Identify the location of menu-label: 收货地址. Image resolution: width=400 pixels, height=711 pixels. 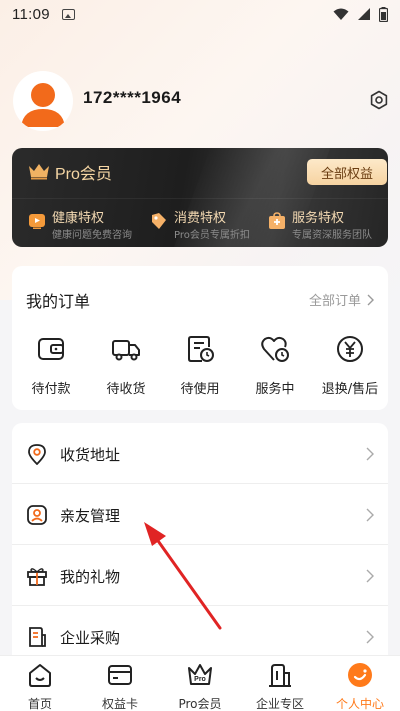
(90, 455).